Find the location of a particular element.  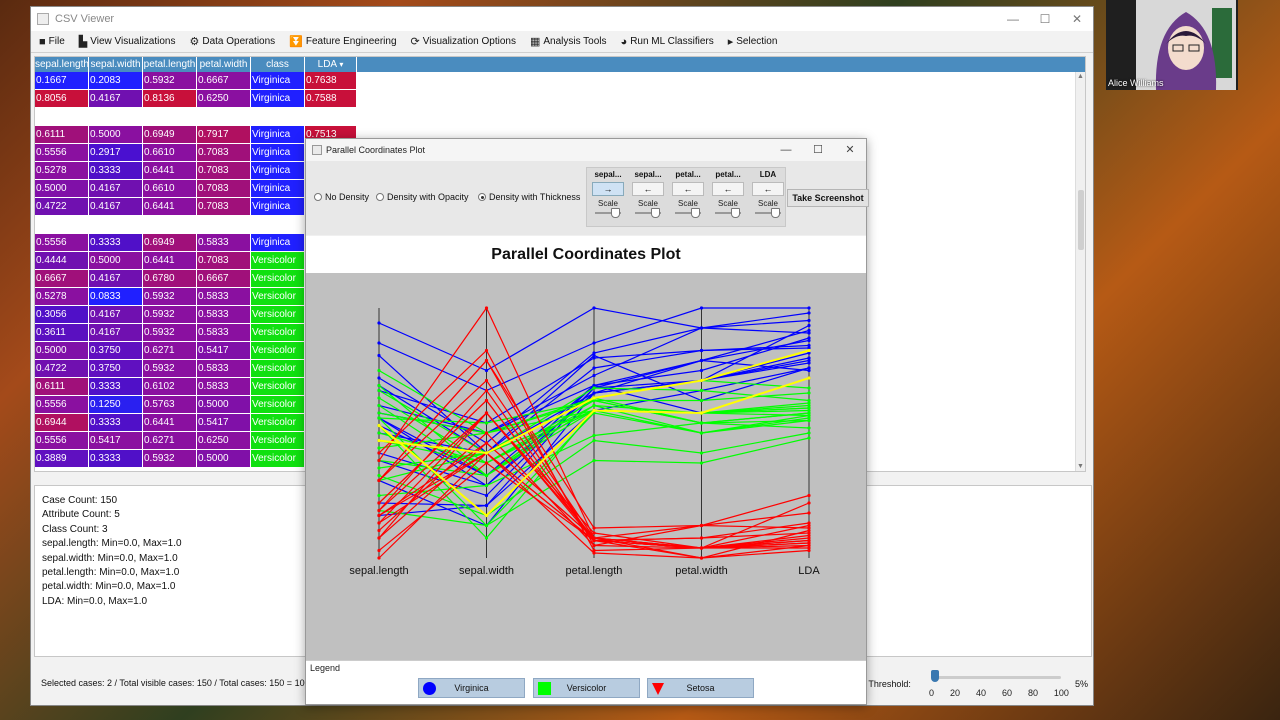

table-cell: 0.6102 is located at coordinates (170, 387).